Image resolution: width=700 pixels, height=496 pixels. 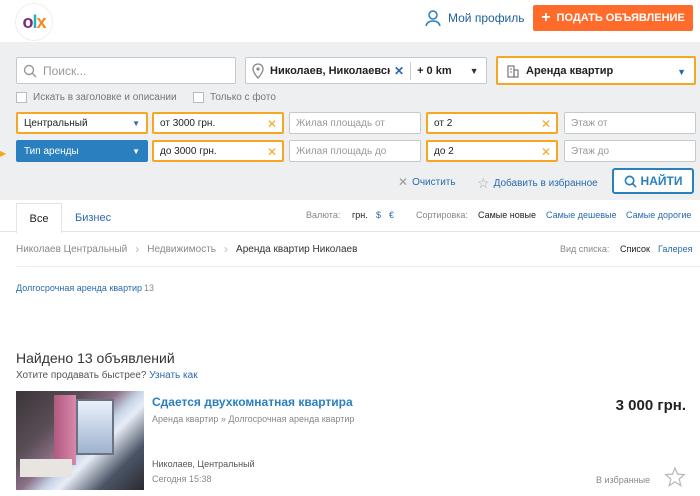 What do you see at coordinates (492, 123) in the screenshot?
I see `rooms-from-input: от 2 ✕` at bounding box center [492, 123].